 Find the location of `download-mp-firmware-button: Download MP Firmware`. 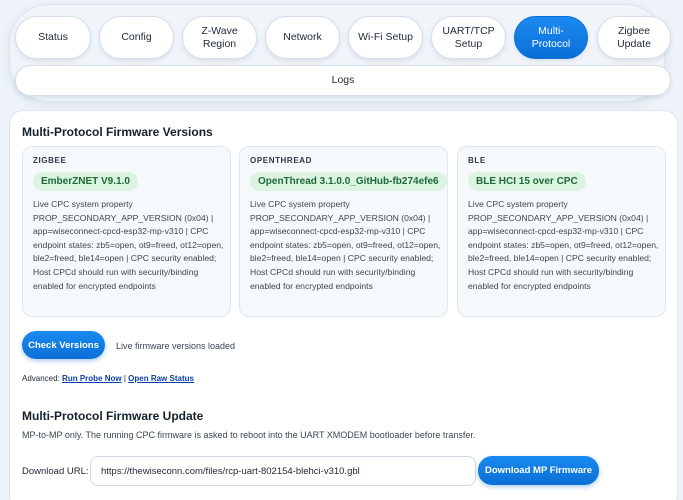

download-mp-firmware-button: Download MP Firmware is located at coordinates (538, 470).